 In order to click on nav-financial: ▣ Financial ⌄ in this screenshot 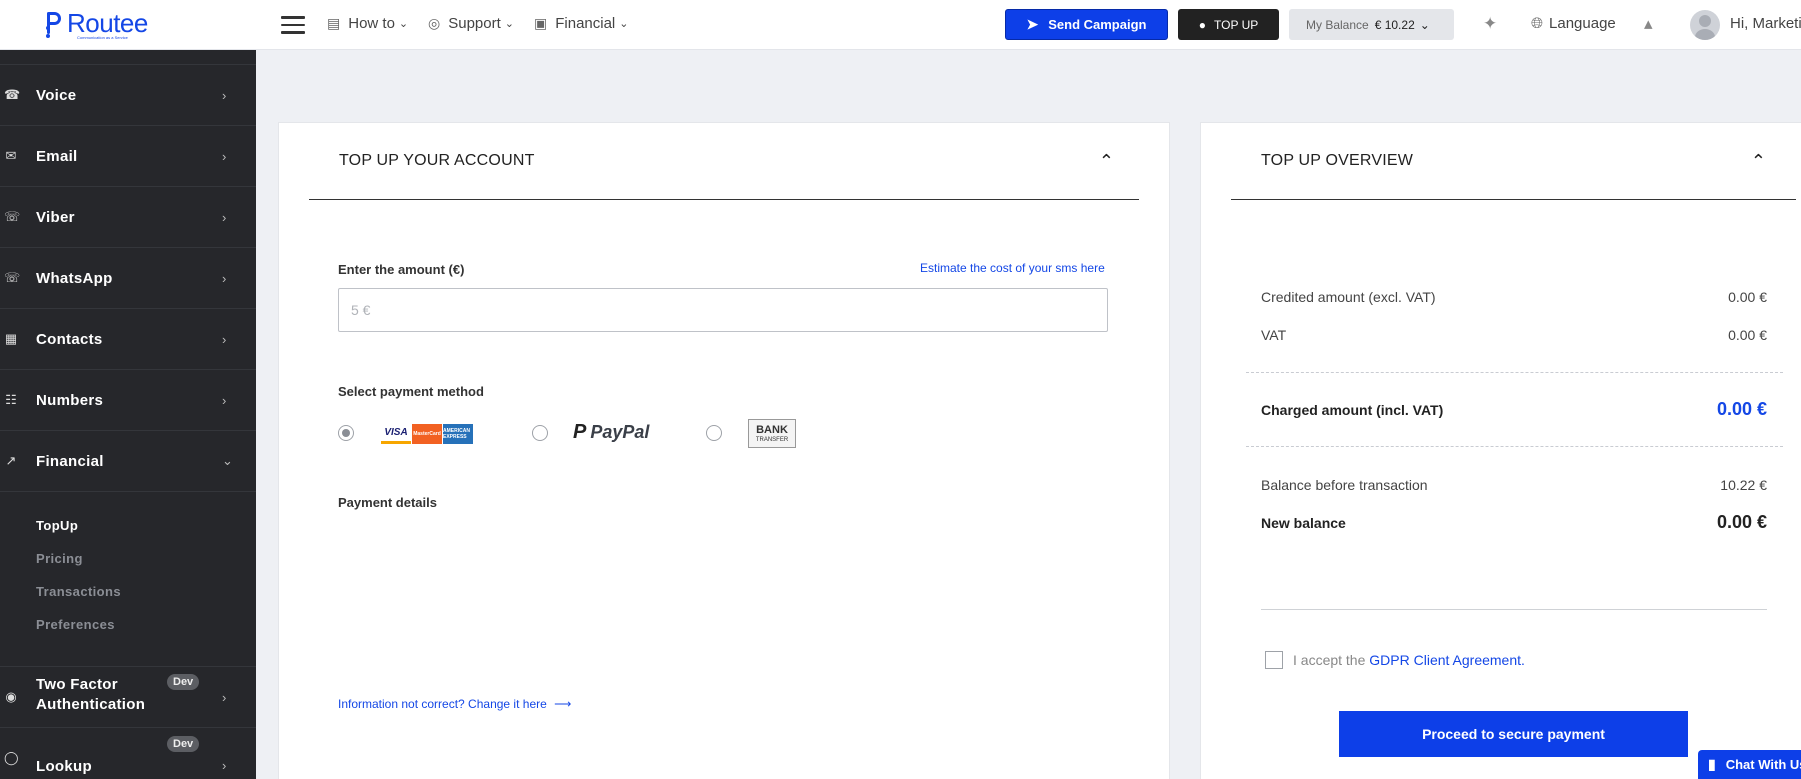, I will do `click(581, 23)`.